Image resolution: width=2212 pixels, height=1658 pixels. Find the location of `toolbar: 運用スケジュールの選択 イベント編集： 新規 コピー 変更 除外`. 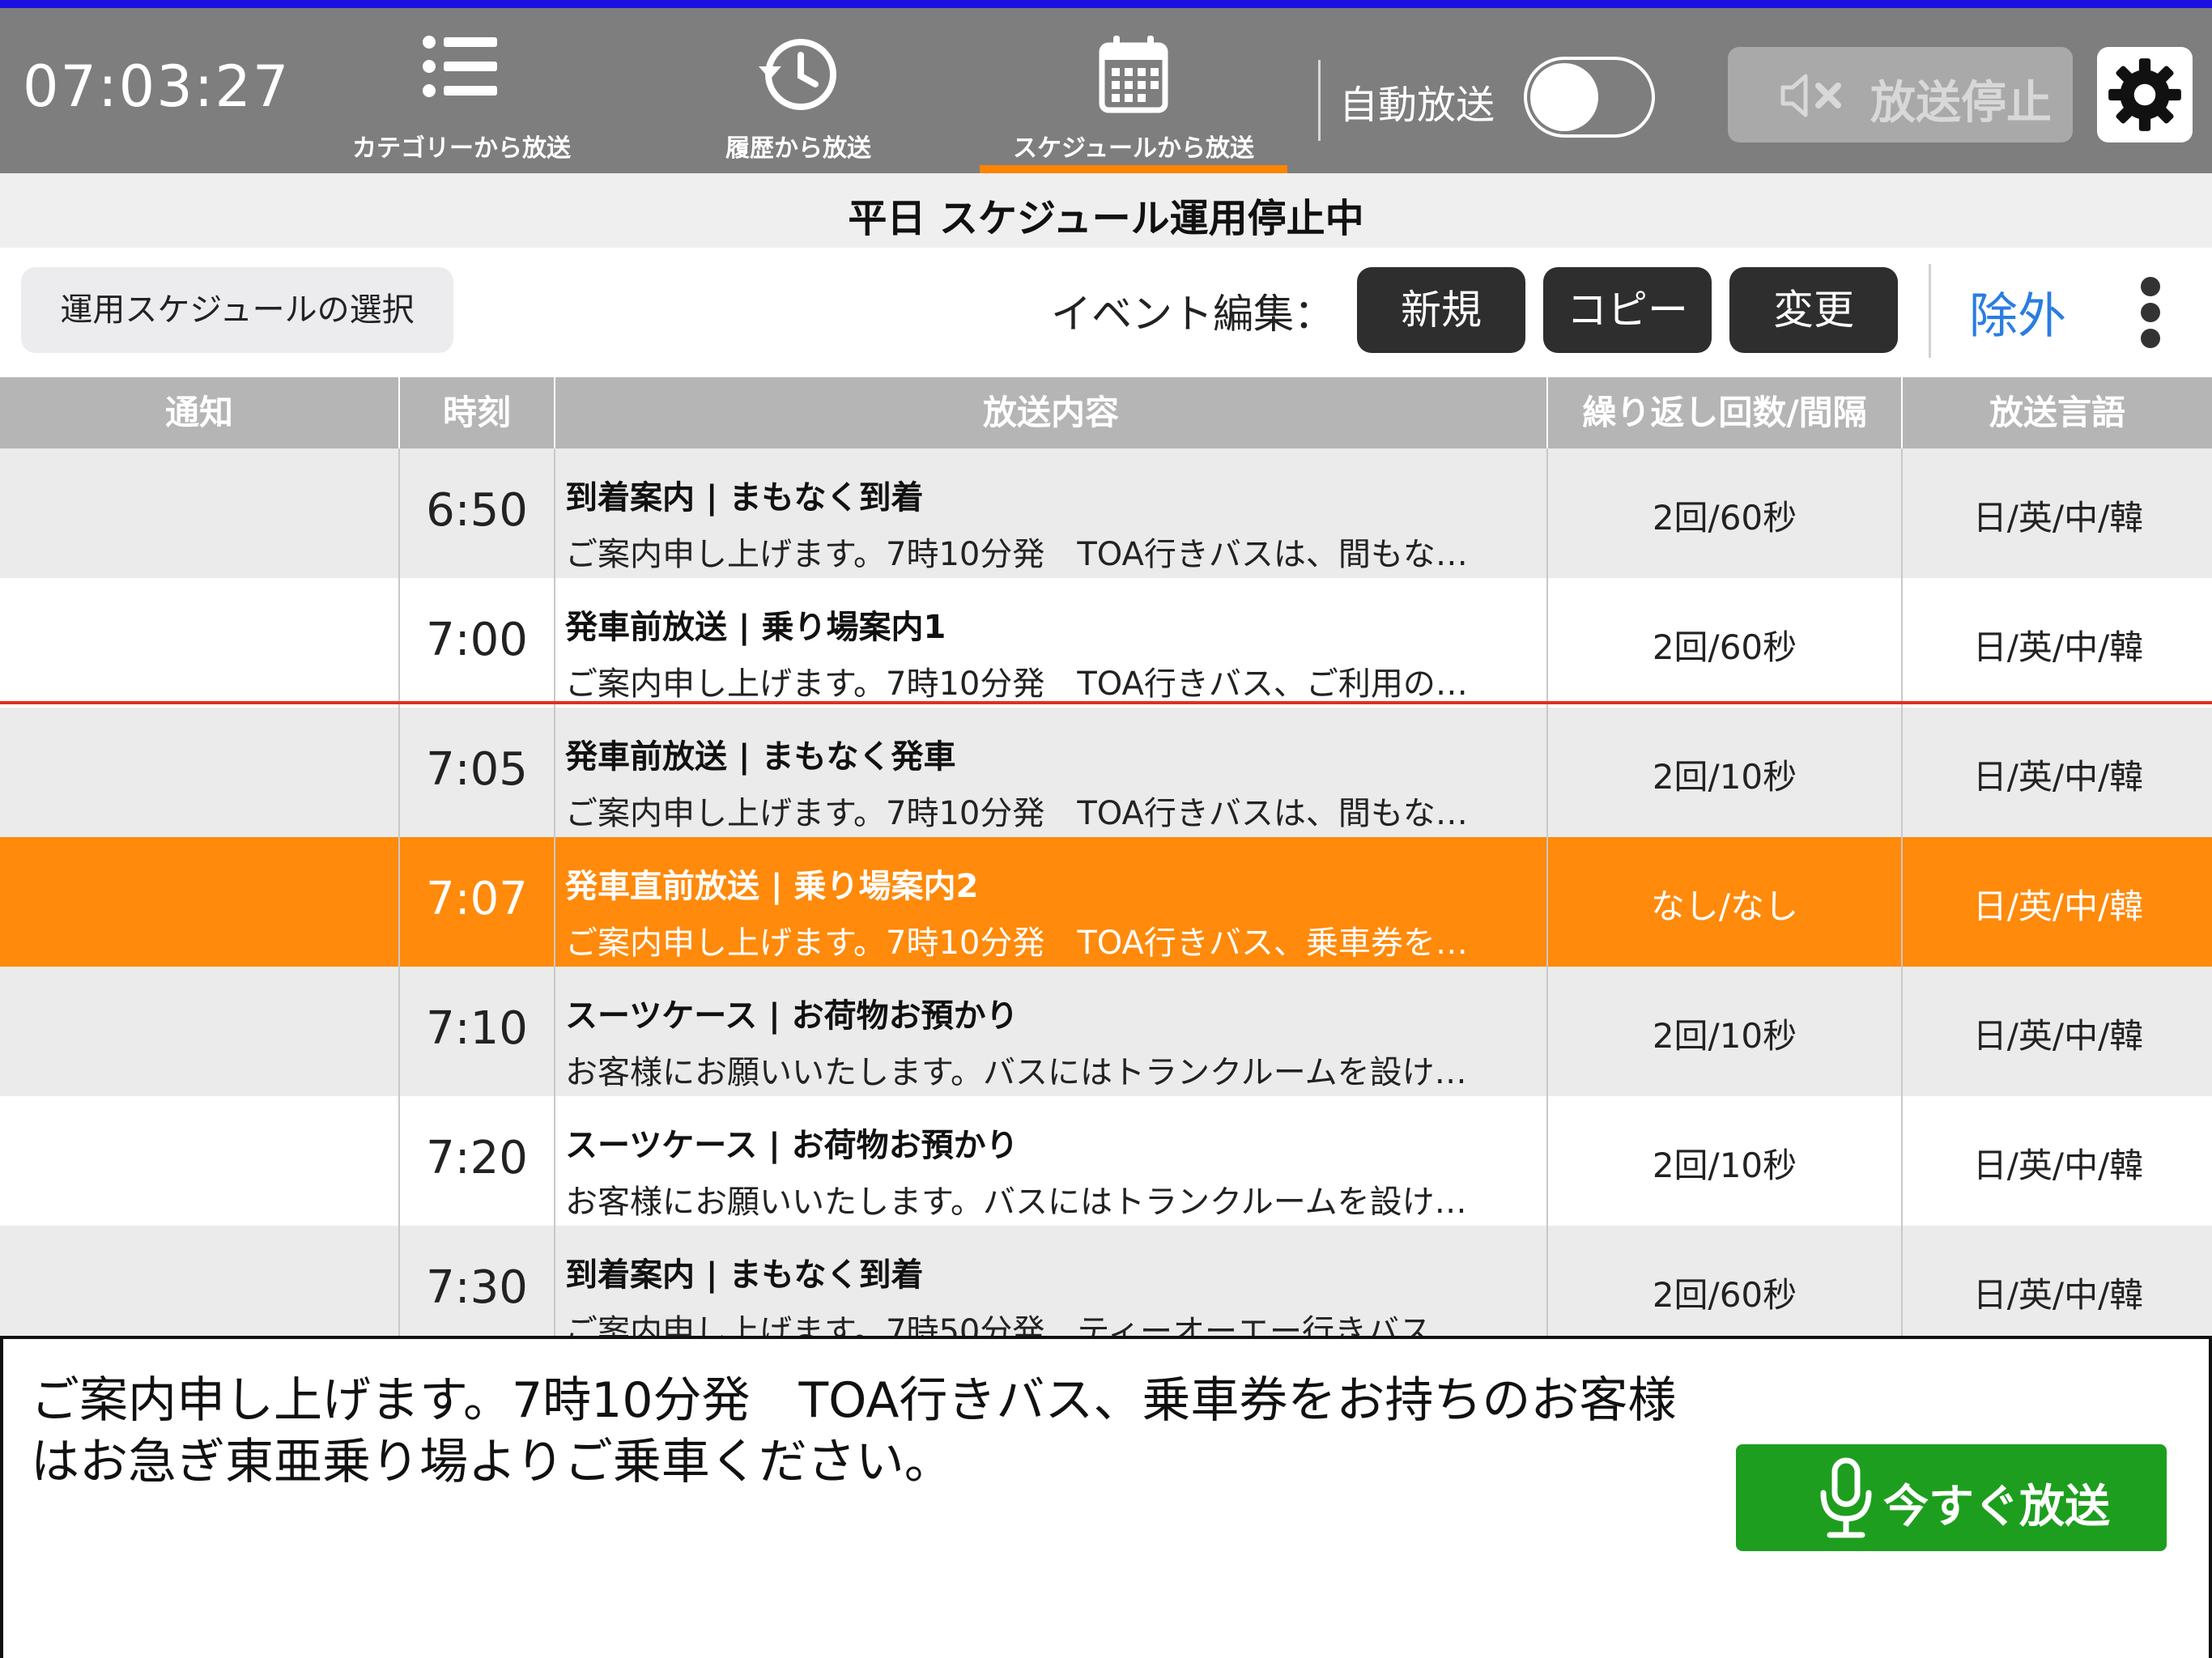

toolbar: 運用スケジュールの選択 イベント編集： 新規 コピー 変更 除外 is located at coordinates (1106, 312).